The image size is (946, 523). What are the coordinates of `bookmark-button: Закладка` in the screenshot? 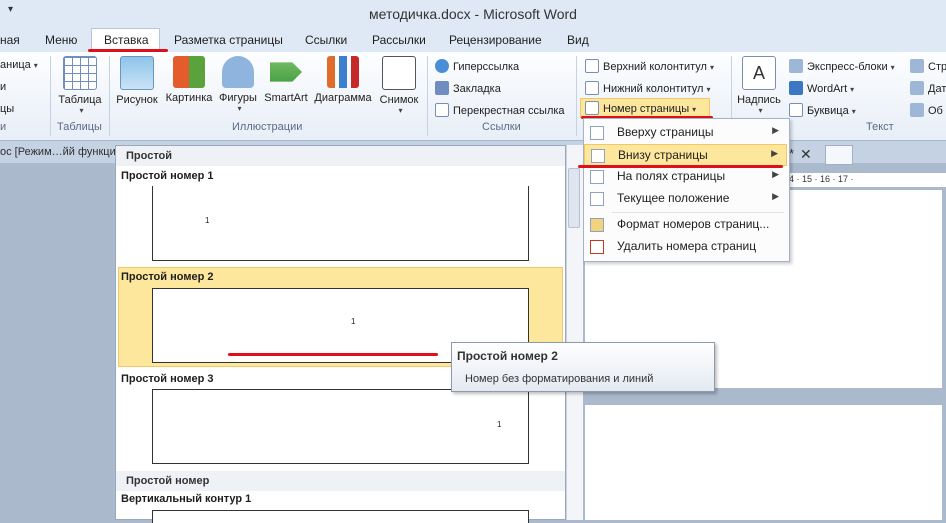 It's located at (468, 88).